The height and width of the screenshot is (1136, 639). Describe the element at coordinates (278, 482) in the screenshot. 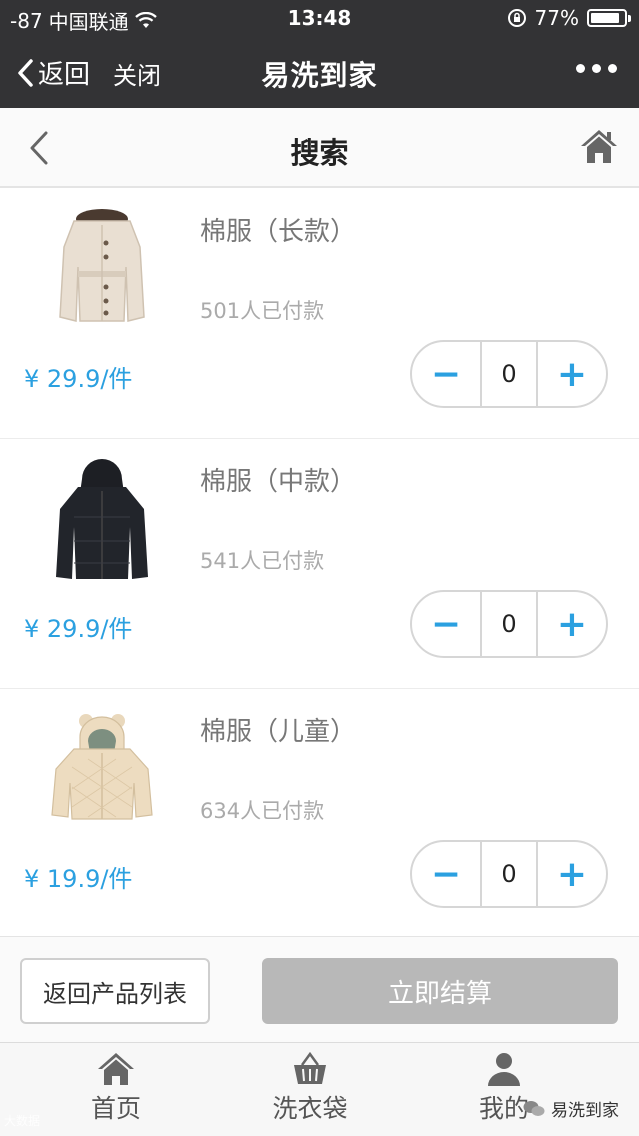

I see `product-name: 棉服（中款）` at that location.